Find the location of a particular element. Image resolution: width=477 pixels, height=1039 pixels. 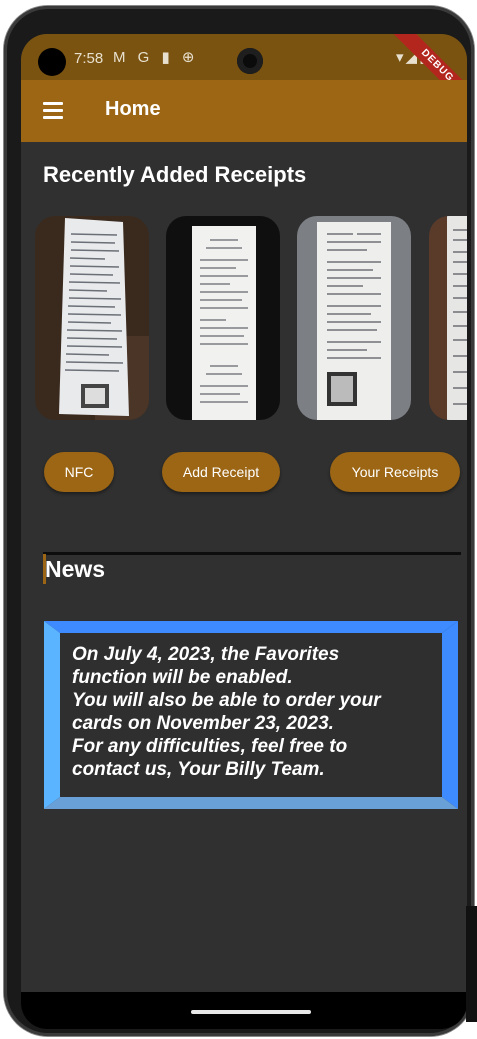

status-bar: 7:58 M G ▮ ⊕ ▾◢▮ DEBUG is located at coordinates (244, 74).